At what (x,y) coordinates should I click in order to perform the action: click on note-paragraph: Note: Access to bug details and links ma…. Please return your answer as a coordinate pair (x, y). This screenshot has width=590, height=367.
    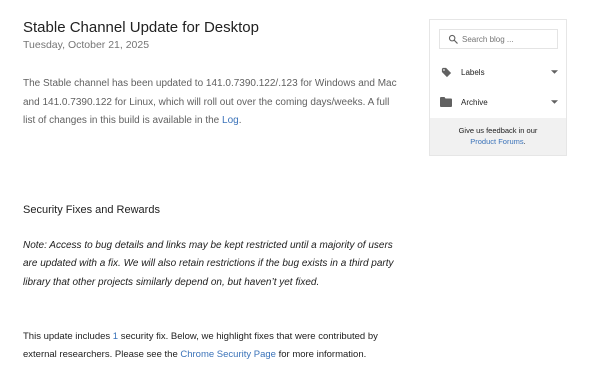
    Looking at the image, I should click on (208, 264).